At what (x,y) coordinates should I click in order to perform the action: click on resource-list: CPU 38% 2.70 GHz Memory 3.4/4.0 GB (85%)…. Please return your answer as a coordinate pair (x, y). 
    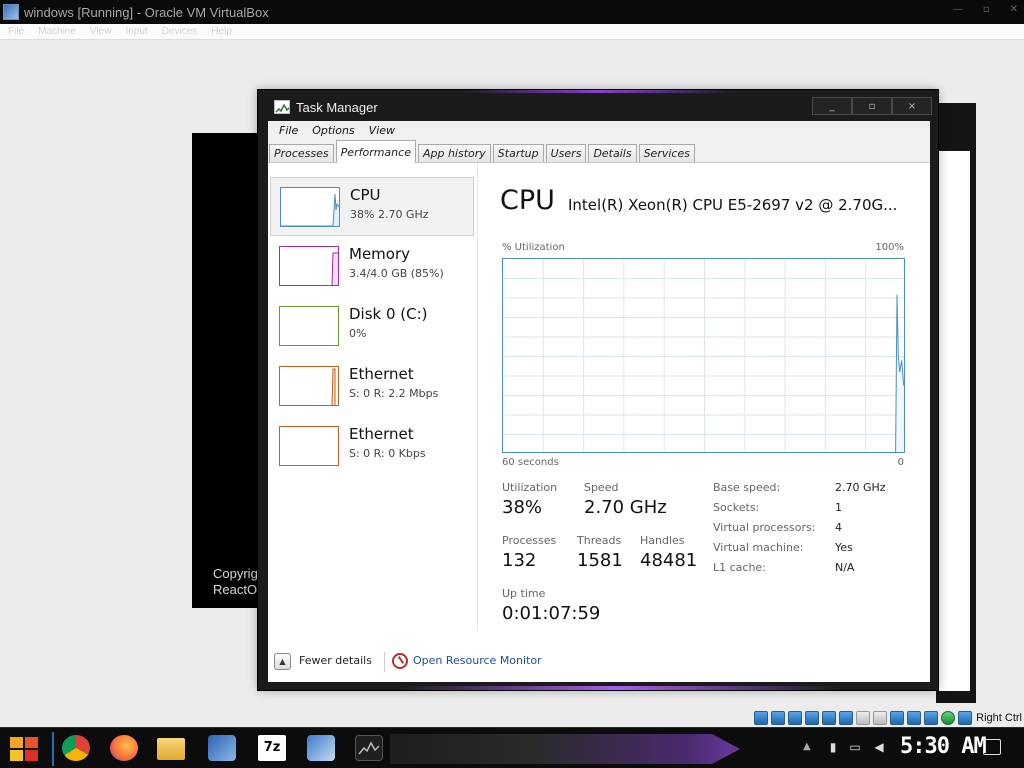
    Looking at the image, I should click on (373, 397).